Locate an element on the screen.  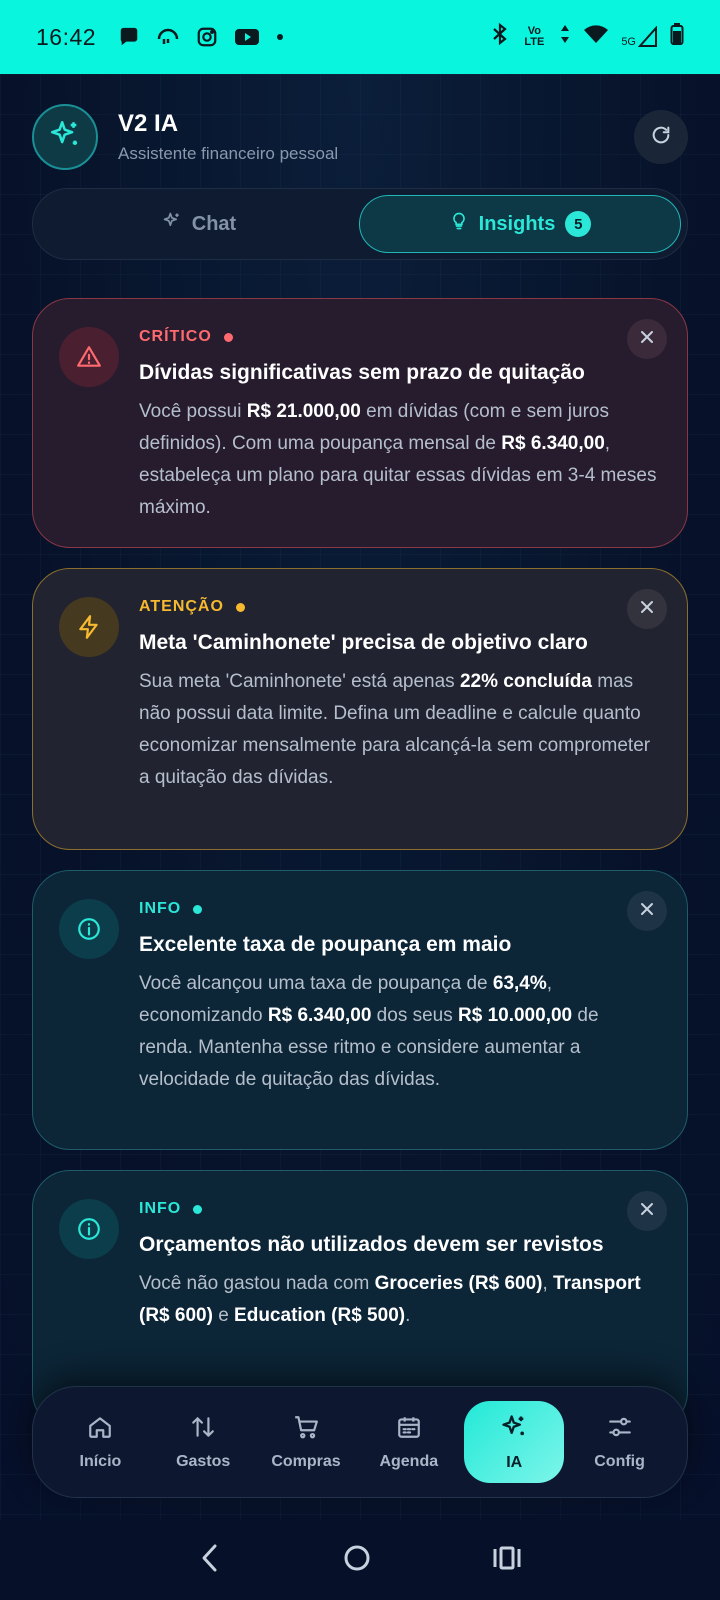
nav-label: Agenda is located at coordinates (409, 1461).